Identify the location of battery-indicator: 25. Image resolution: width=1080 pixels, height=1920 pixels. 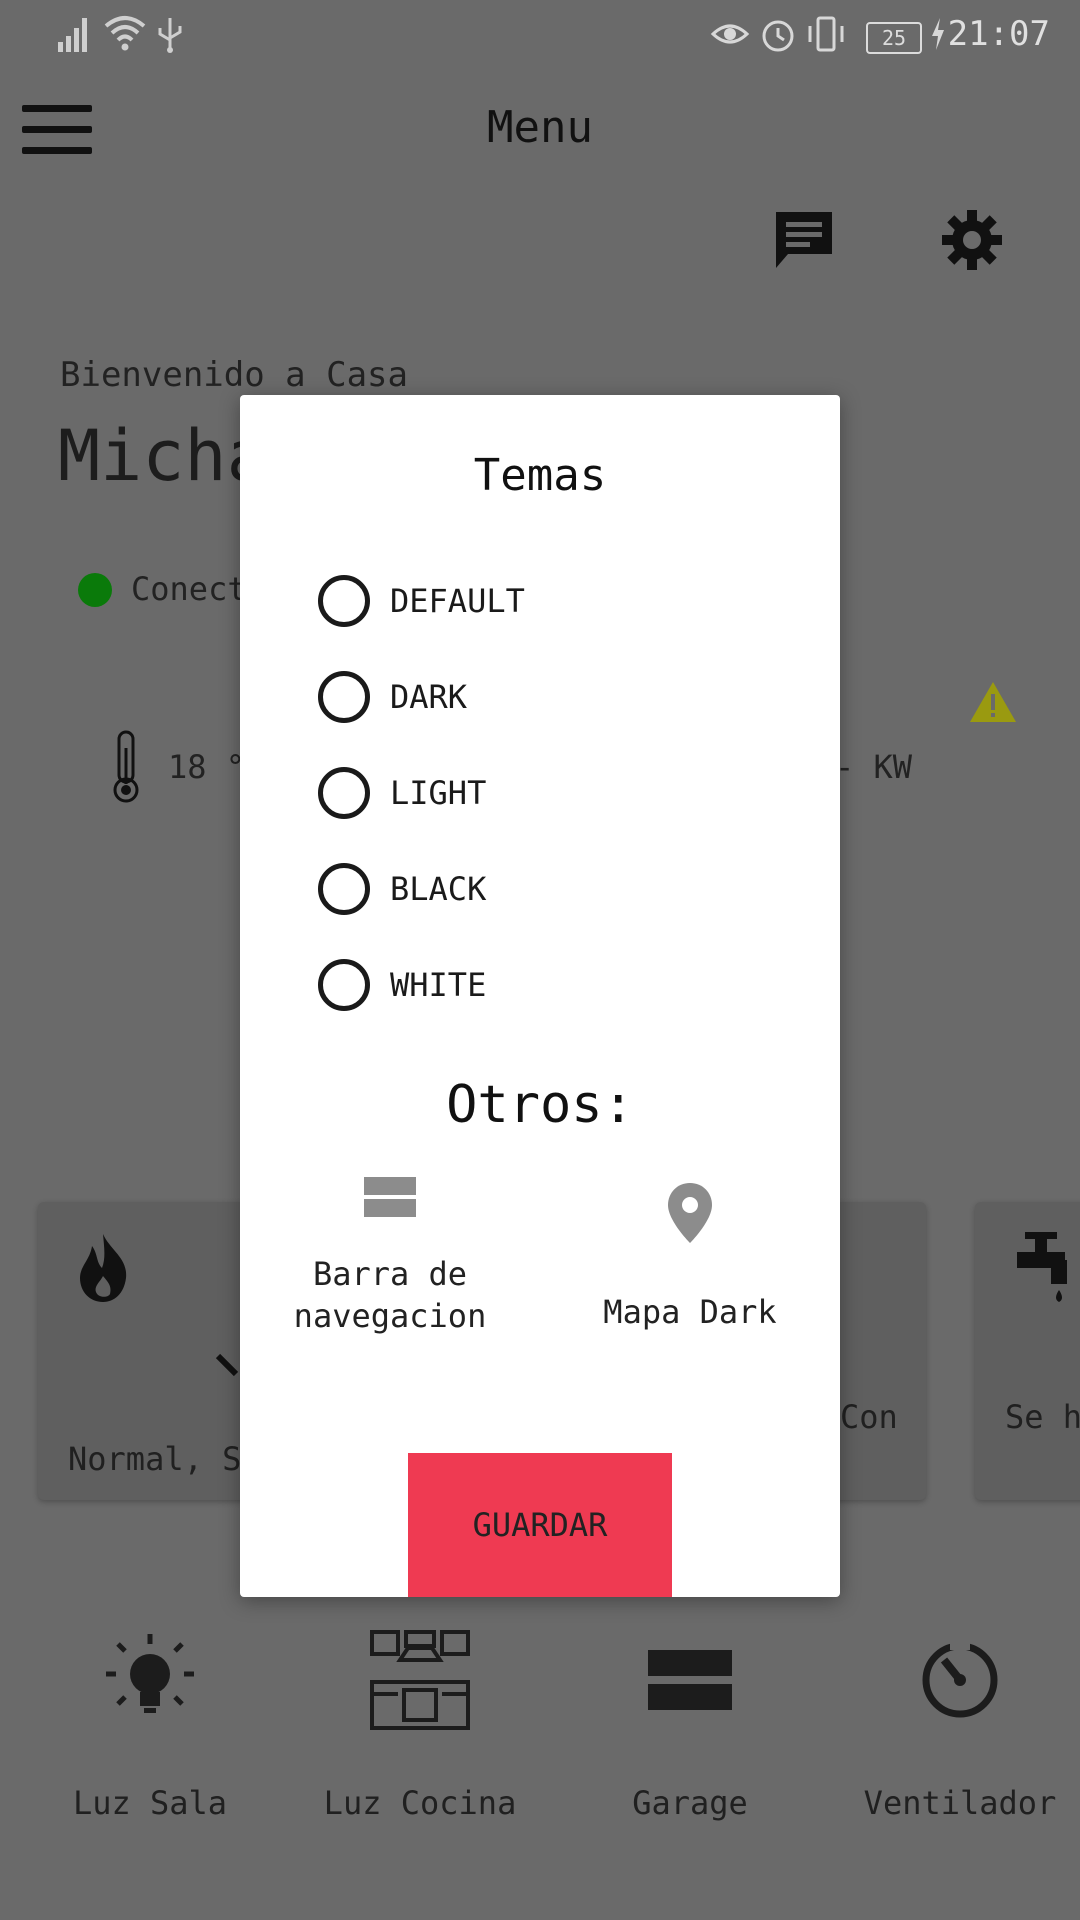
(894, 38).